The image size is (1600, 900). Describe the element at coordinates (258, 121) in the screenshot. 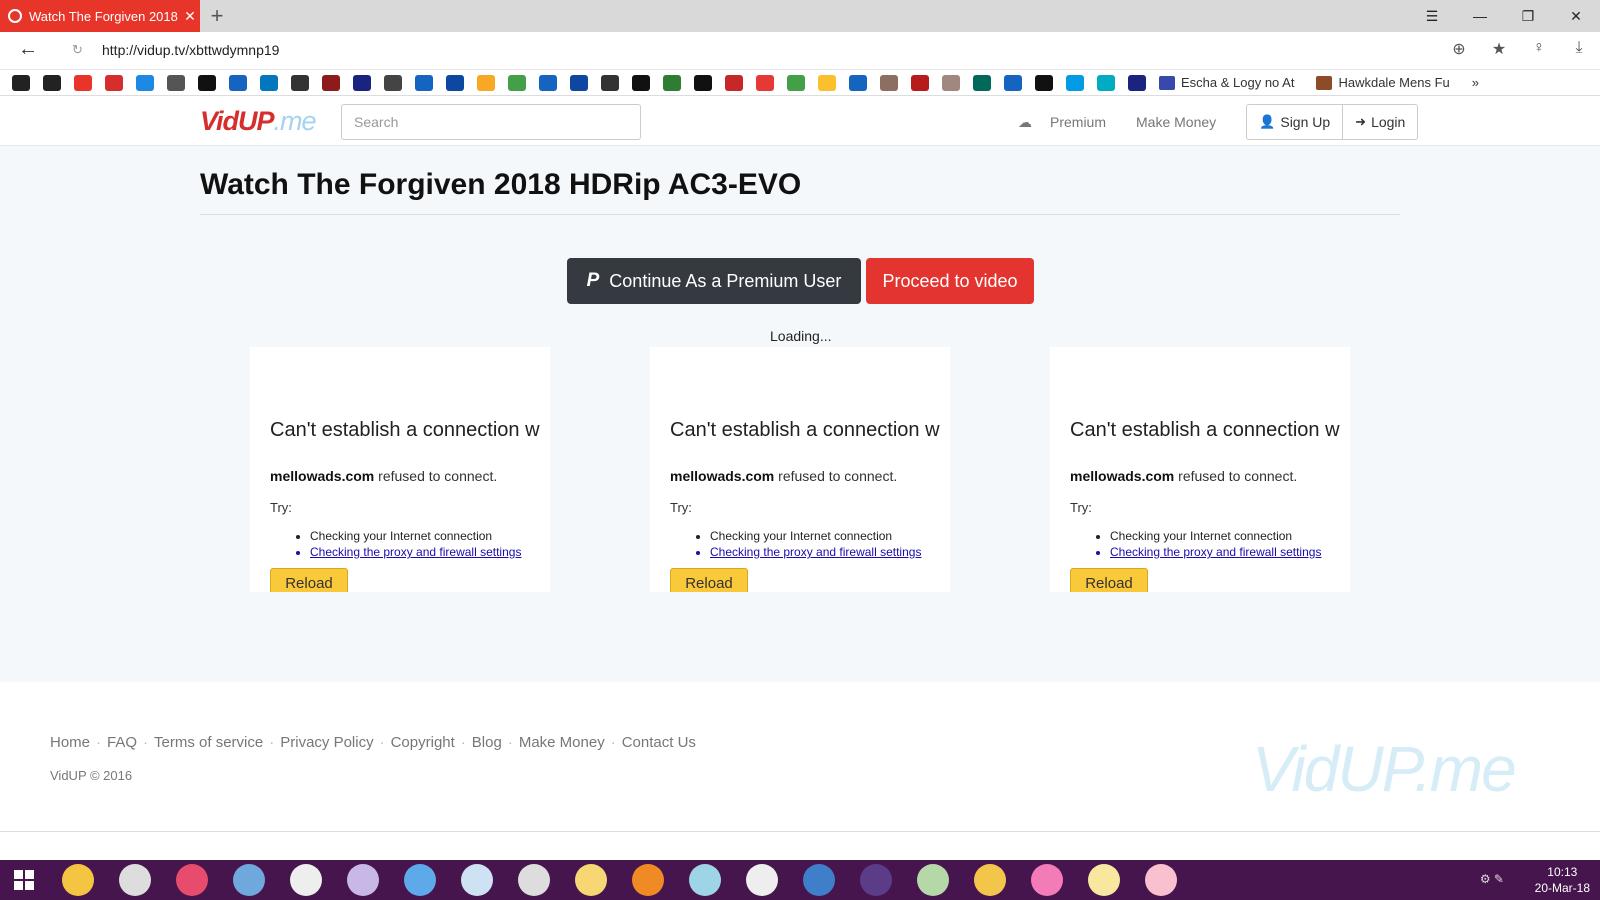

I see `vidup-logo: VidUP.me` at that location.